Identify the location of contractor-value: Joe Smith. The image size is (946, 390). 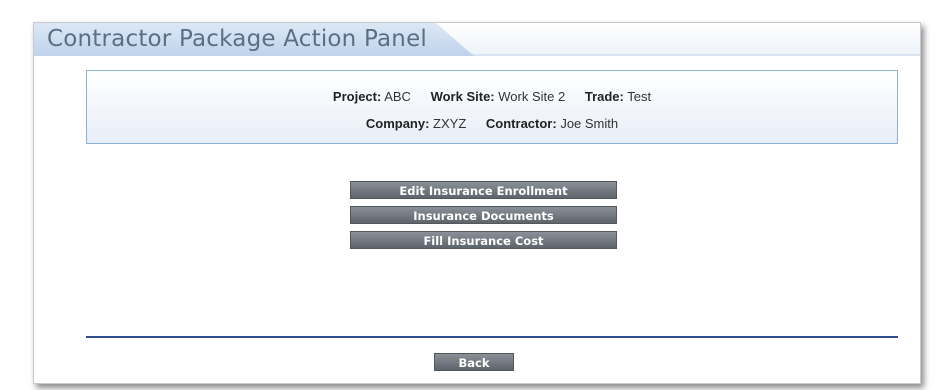
(589, 123).